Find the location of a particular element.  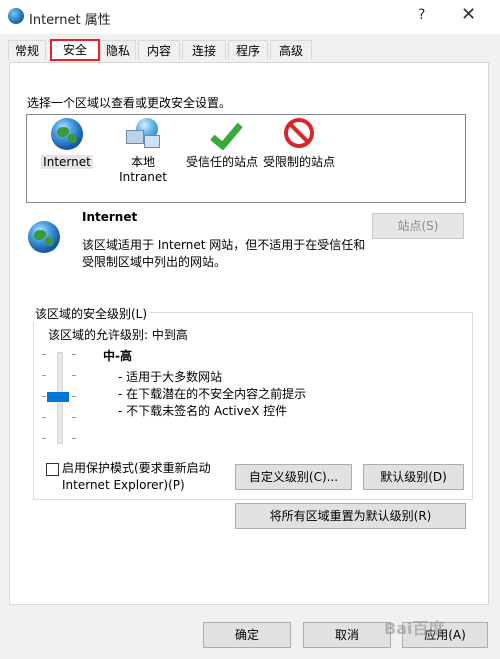

tab-general: 常规 is located at coordinates (27, 50).